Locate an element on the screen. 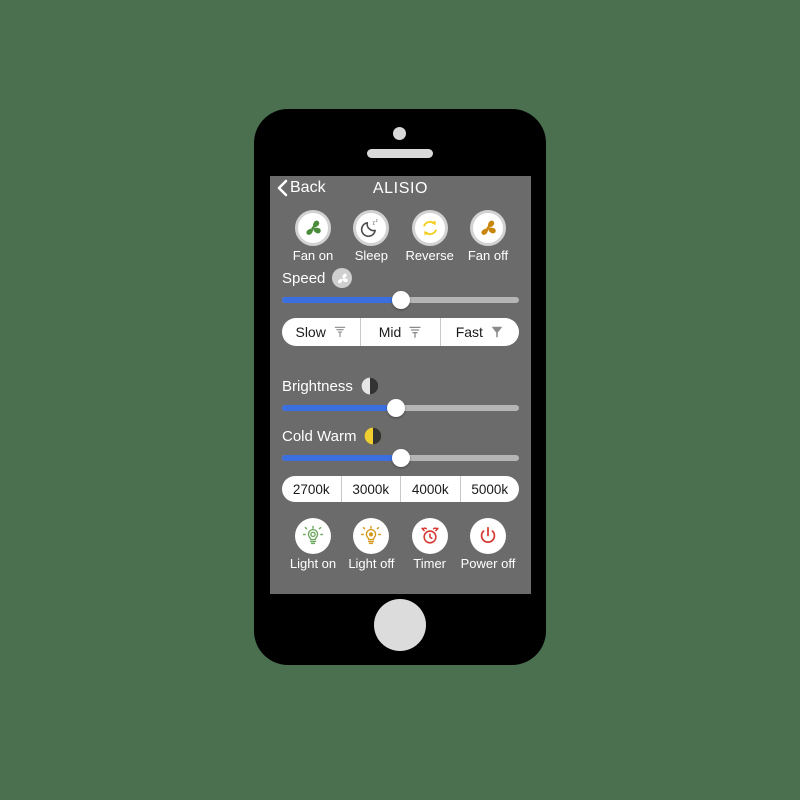  brightness-slider-thumb is located at coordinates (395, 408).